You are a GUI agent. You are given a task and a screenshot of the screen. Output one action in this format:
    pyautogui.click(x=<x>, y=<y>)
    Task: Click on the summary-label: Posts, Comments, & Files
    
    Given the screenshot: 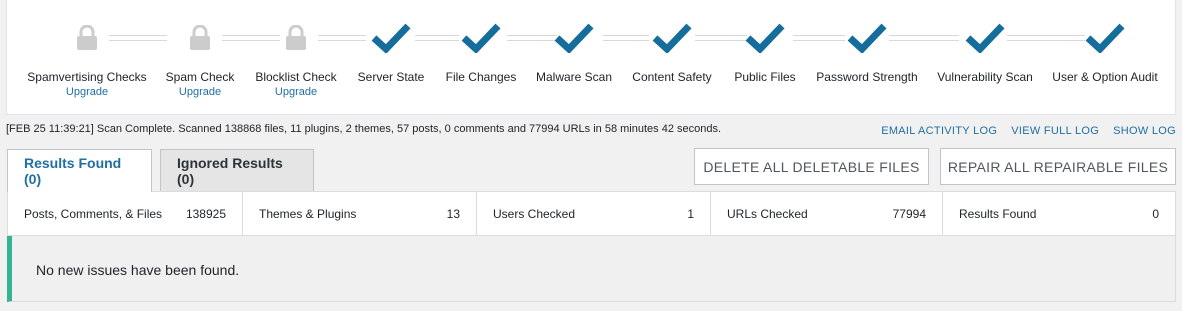 What is the action you would take?
    pyautogui.click(x=93, y=213)
    